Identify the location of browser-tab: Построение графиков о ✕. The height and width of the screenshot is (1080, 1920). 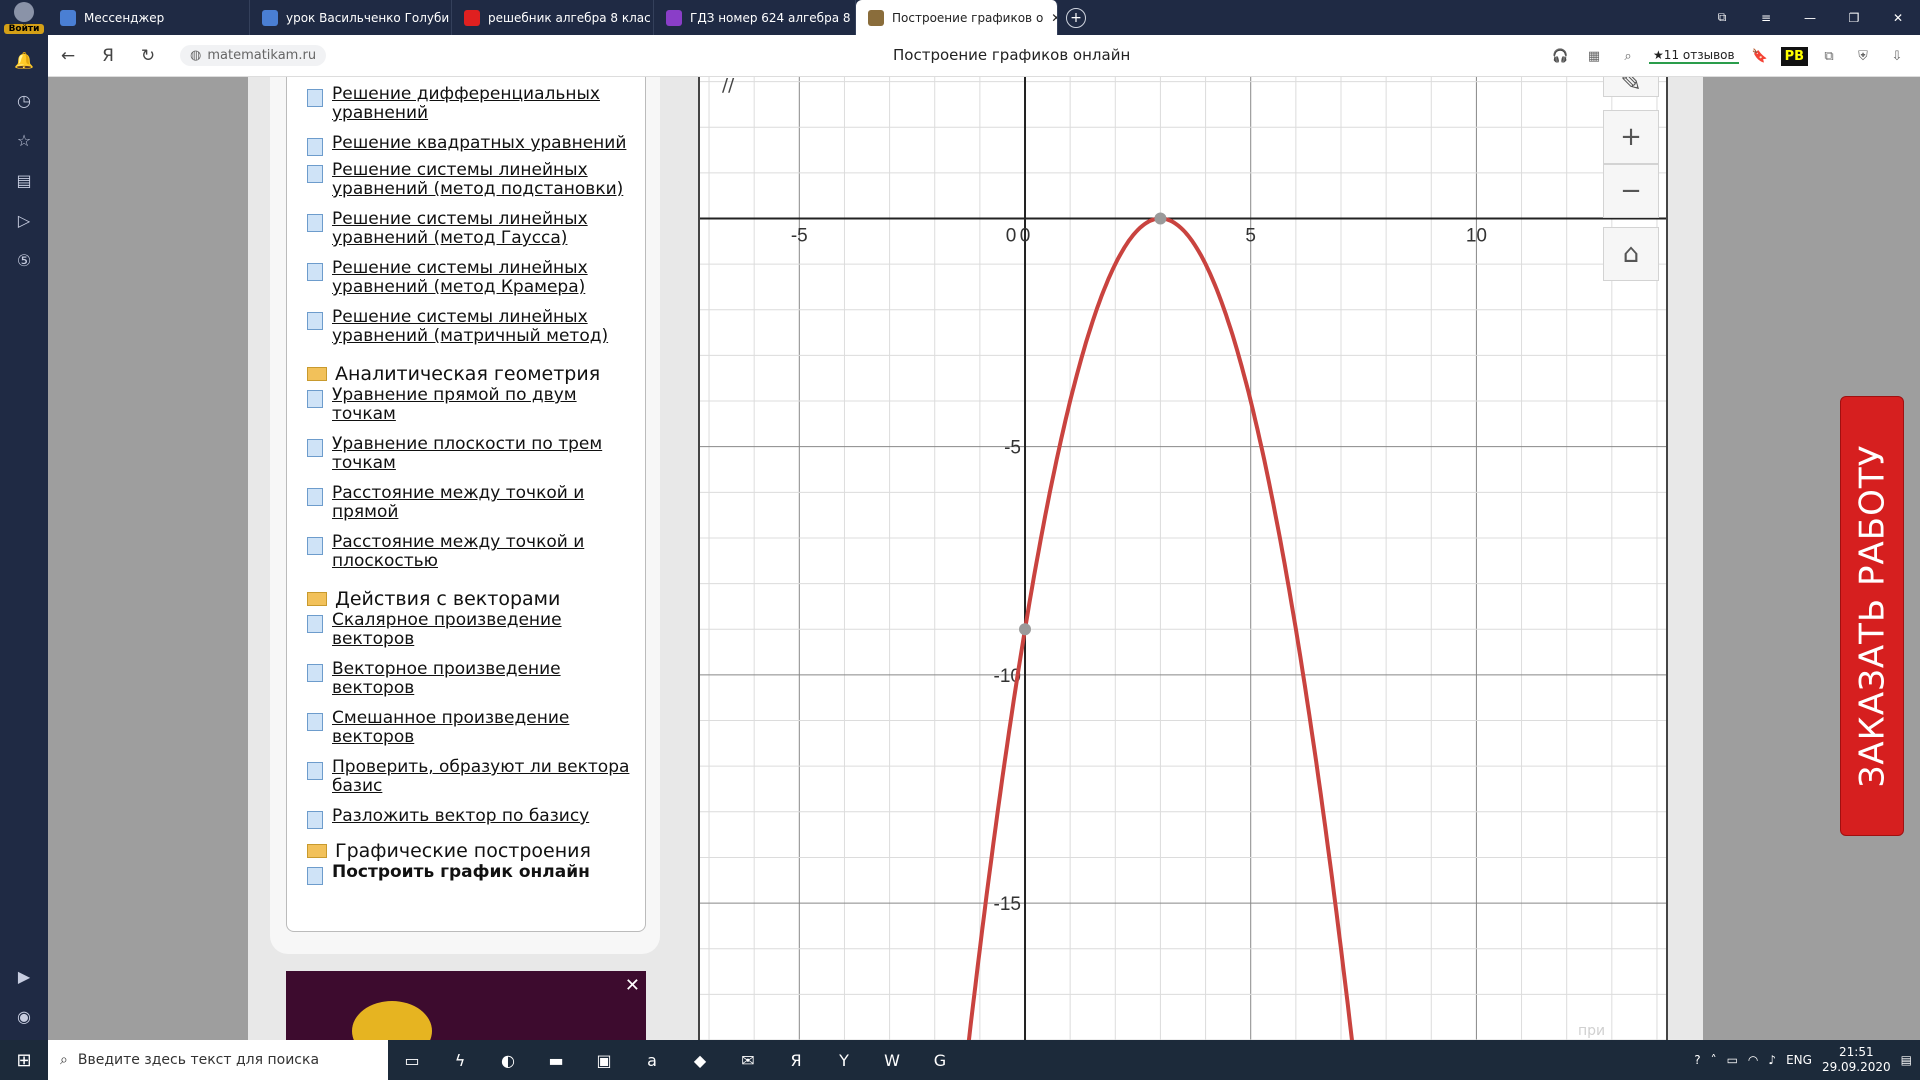
(957, 17).